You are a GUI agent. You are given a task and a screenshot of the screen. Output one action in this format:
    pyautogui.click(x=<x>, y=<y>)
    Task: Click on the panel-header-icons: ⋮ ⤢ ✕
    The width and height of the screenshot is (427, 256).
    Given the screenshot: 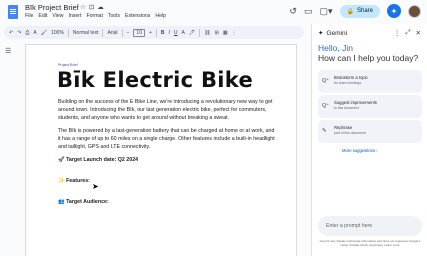 What is the action you would take?
    pyautogui.click(x=407, y=33)
    